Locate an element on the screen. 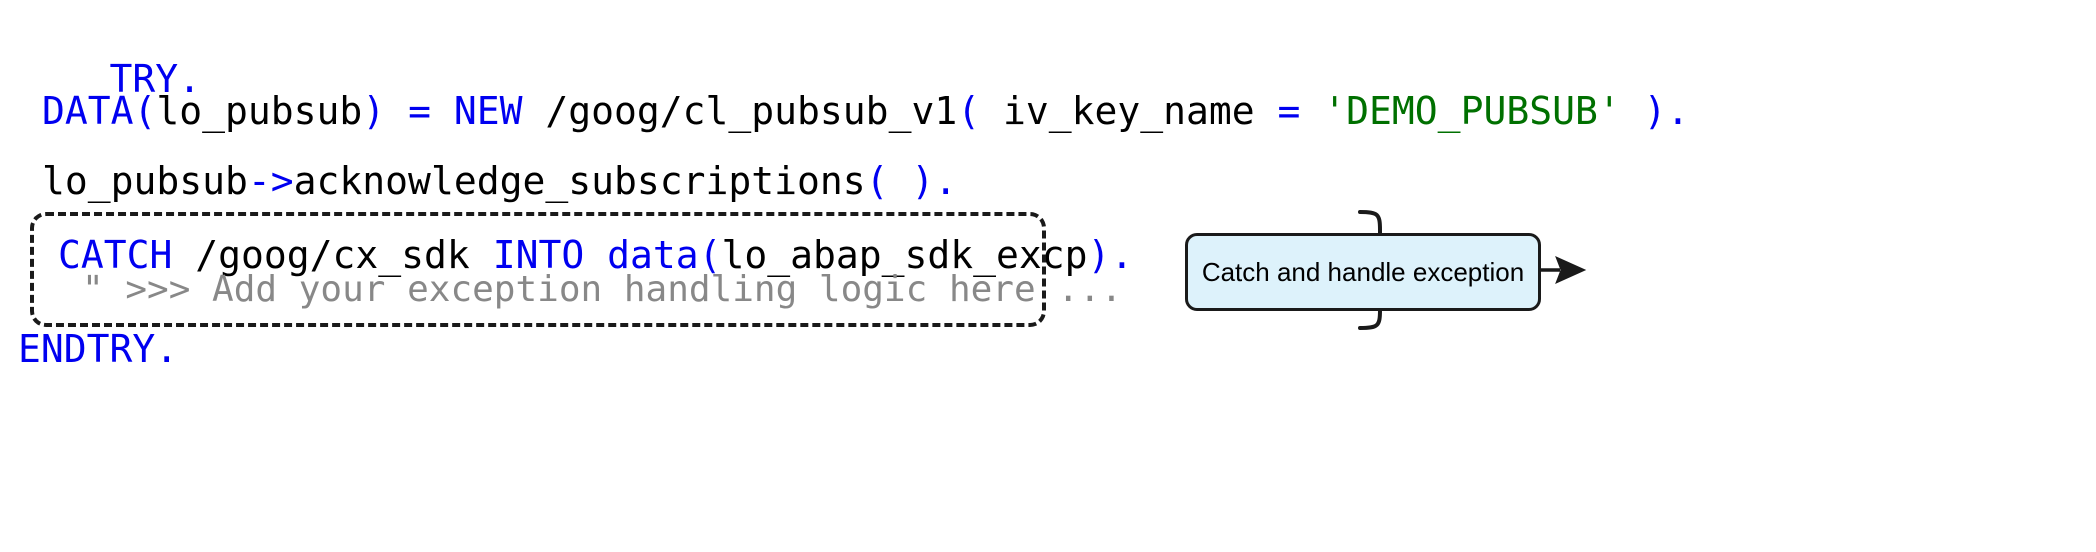 This screenshot has height=552, width=2096. token-period-endtry: . is located at coordinates (167, 349).